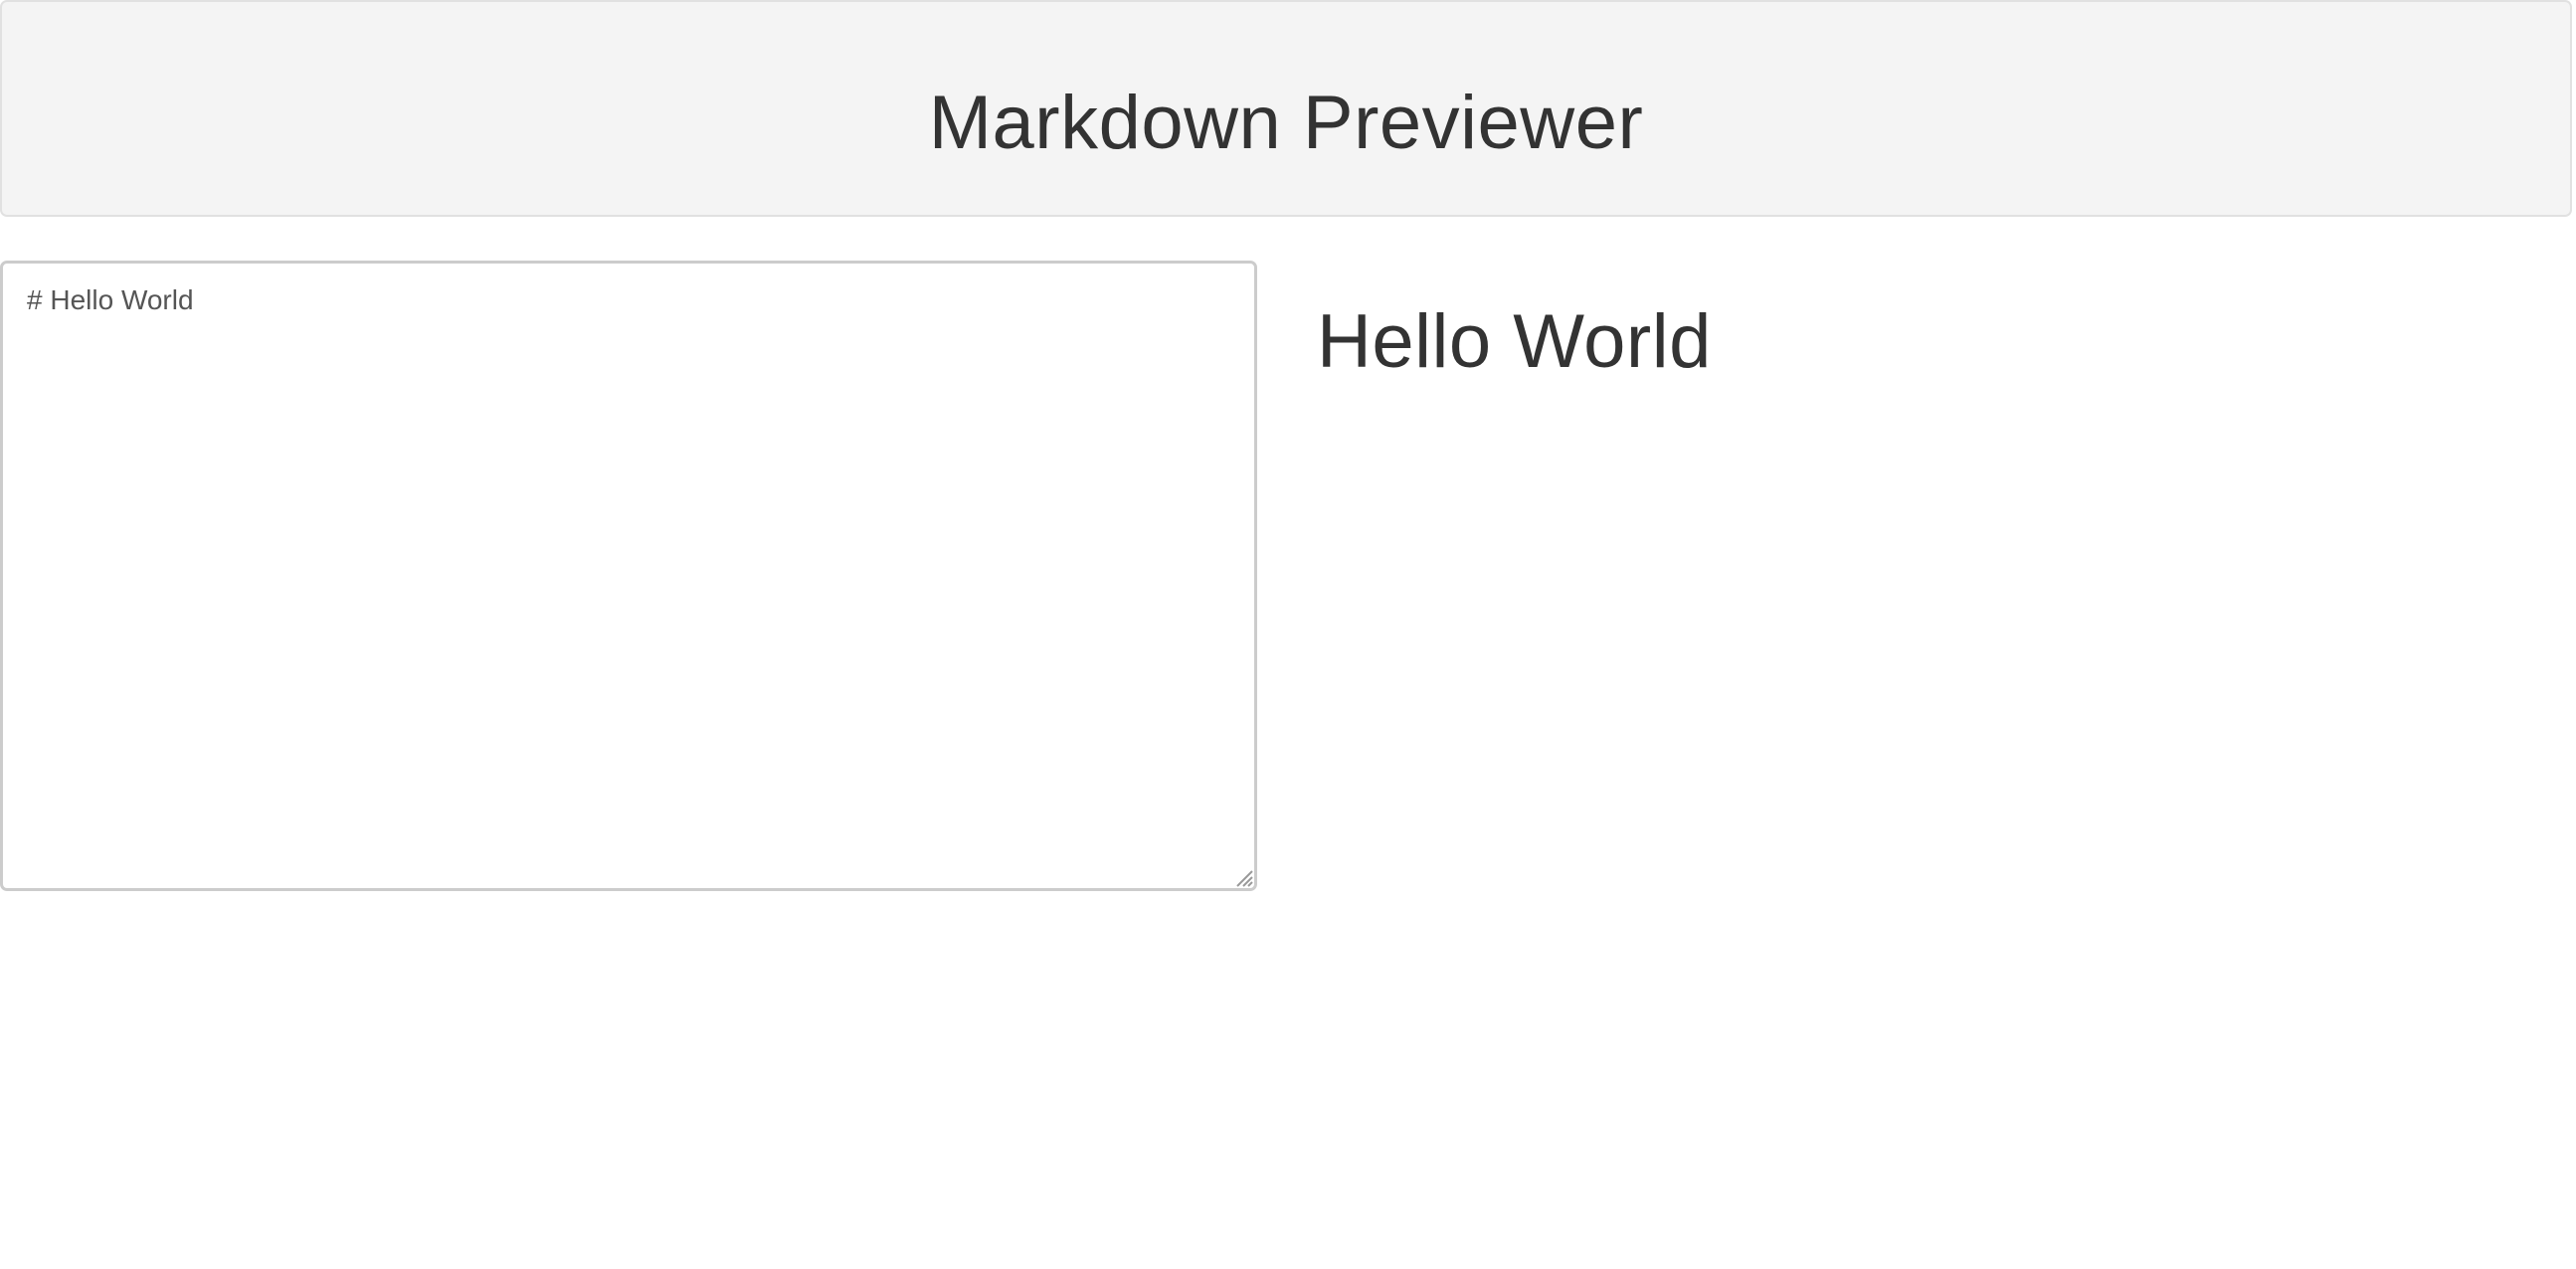 The height and width of the screenshot is (1269, 2576). I want to click on resize-grip-icon-graphic, so click(1244, 878).